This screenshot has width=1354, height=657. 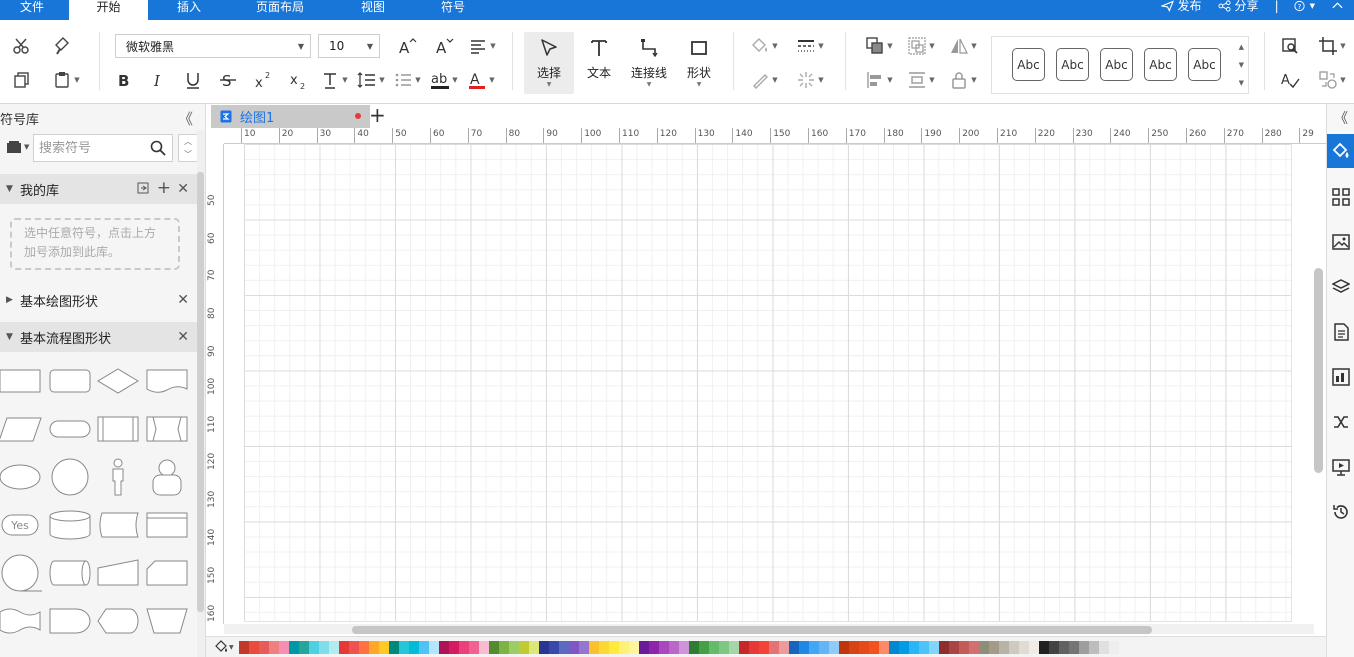 What do you see at coordinates (21, 573) in the screenshot?
I see `shape-sequential-storage` at bounding box center [21, 573].